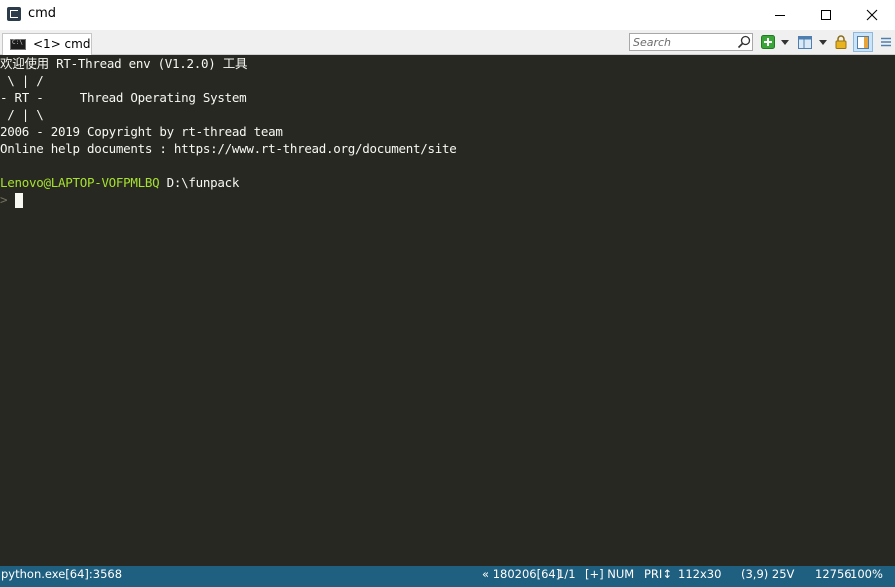 The image size is (895, 587). Describe the element at coordinates (447, 15) in the screenshot. I see `title-bar: cmd` at that location.